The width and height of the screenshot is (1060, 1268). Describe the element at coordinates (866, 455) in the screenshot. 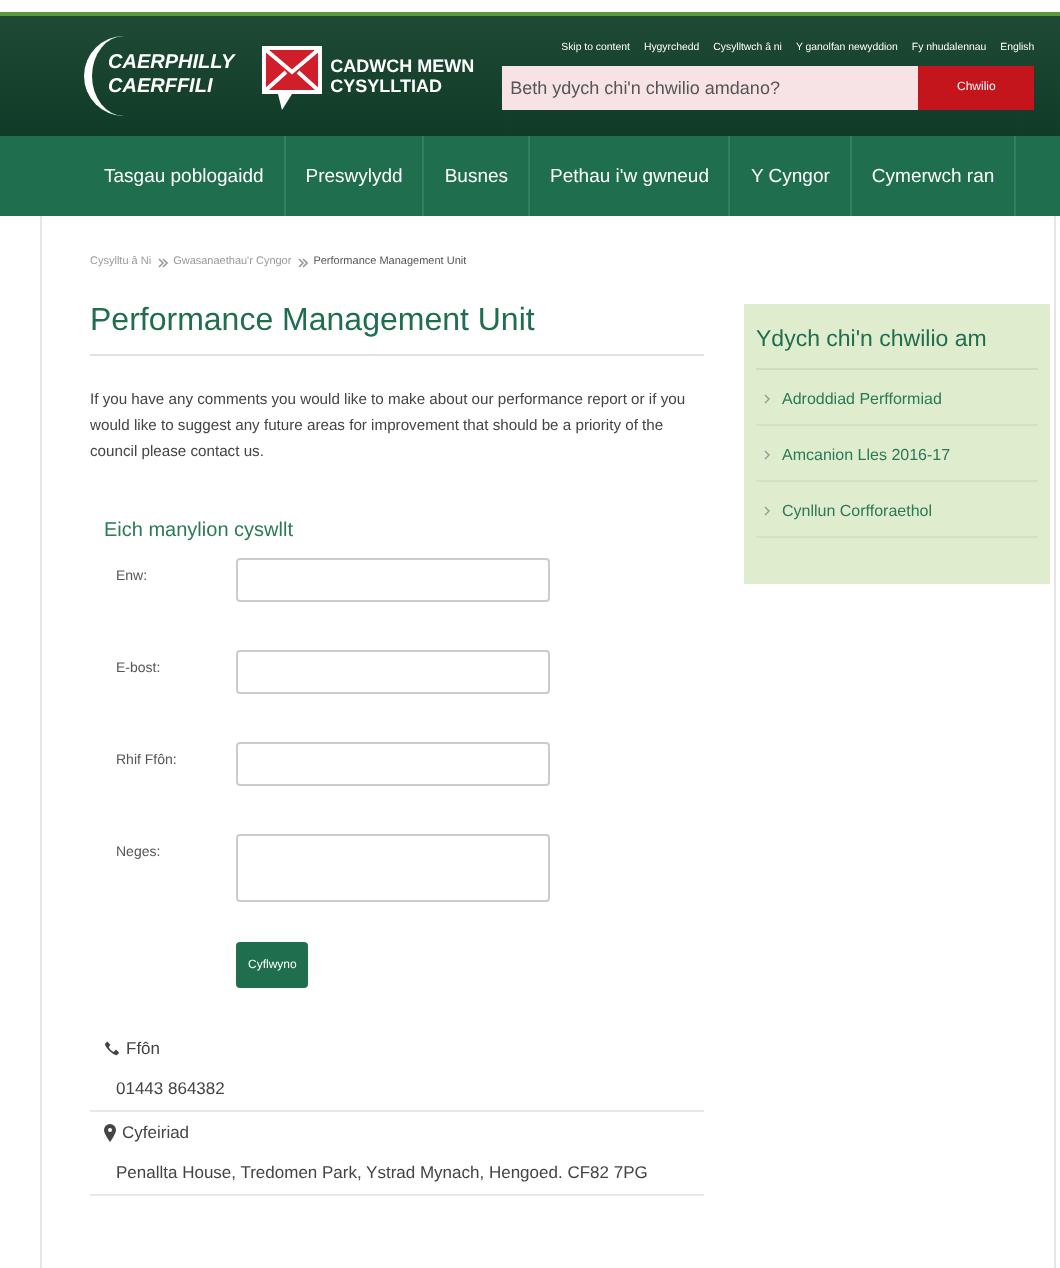

I see `sidebar-link-text: Amcanion Lles 2016-17` at that location.